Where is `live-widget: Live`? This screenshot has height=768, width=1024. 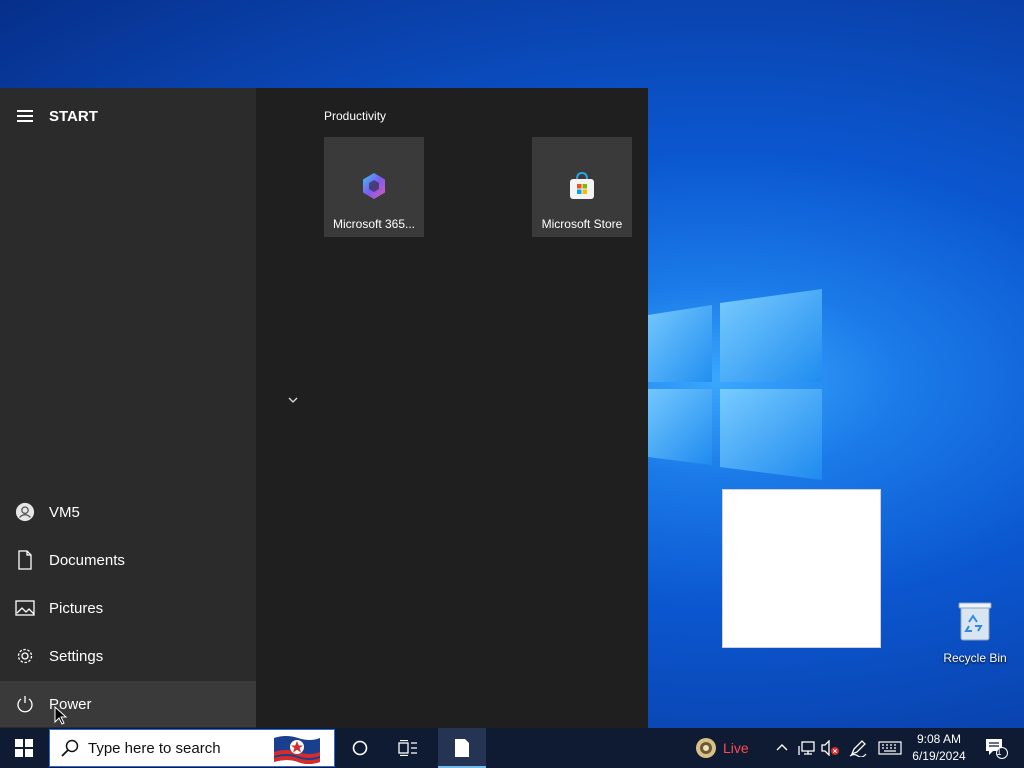
live-widget: Live is located at coordinates (722, 748).